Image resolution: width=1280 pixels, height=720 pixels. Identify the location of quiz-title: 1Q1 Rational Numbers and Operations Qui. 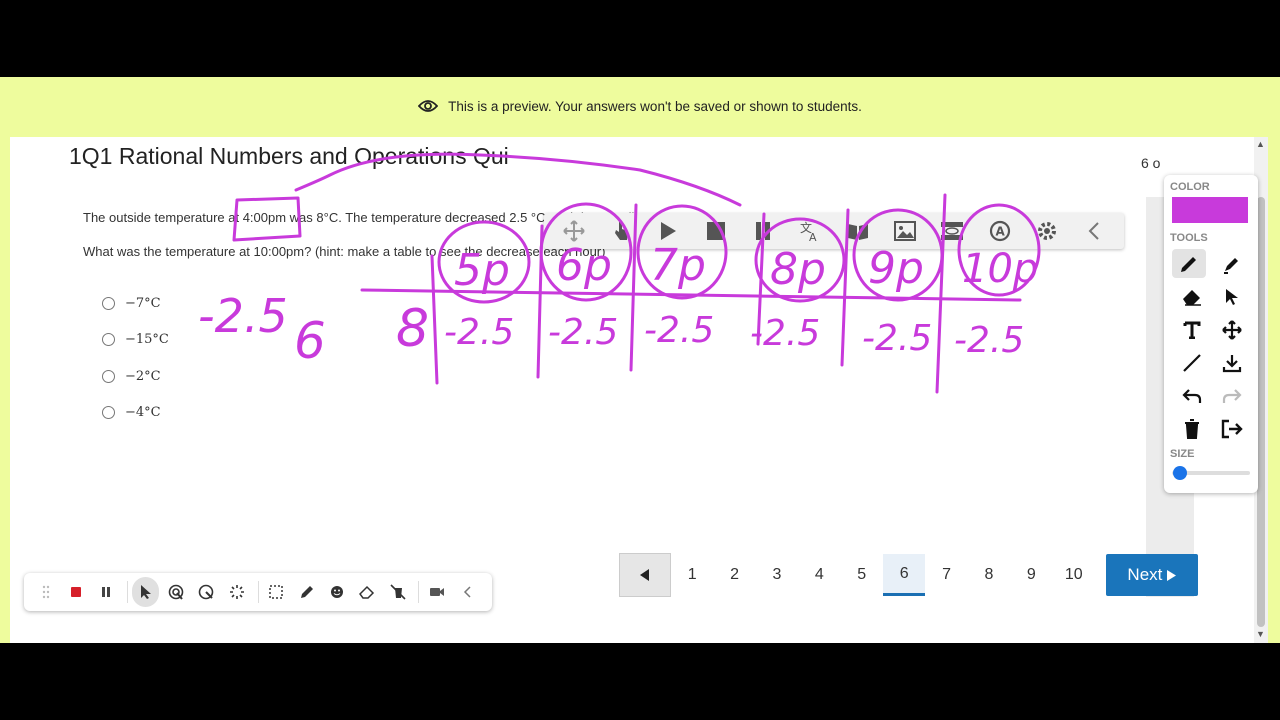
(289, 156).